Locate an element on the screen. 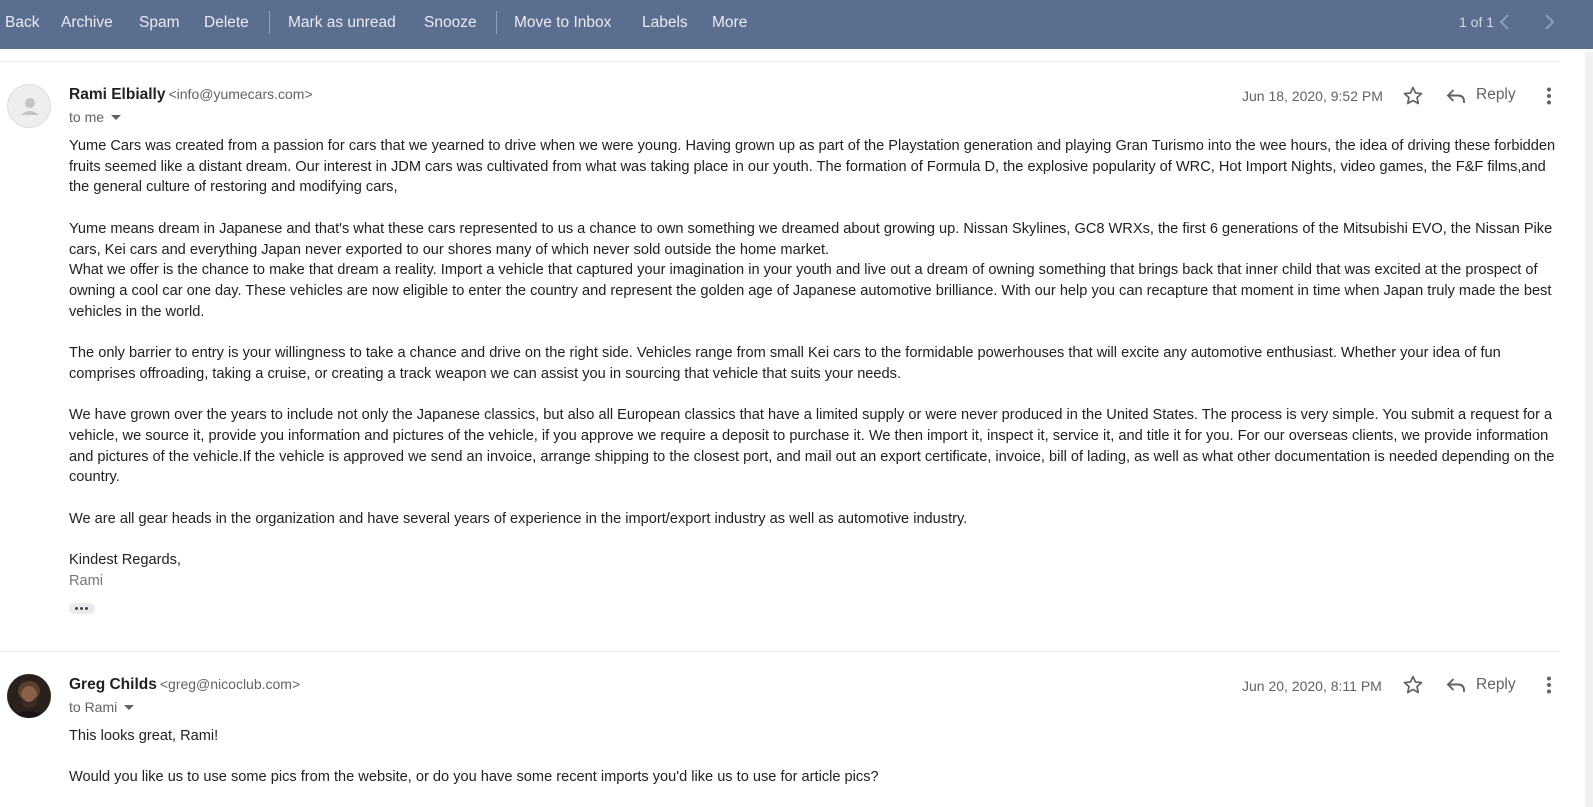  message-date: Jun 20, 2020, 8:11 PM is located at coordinates (1312, 686).